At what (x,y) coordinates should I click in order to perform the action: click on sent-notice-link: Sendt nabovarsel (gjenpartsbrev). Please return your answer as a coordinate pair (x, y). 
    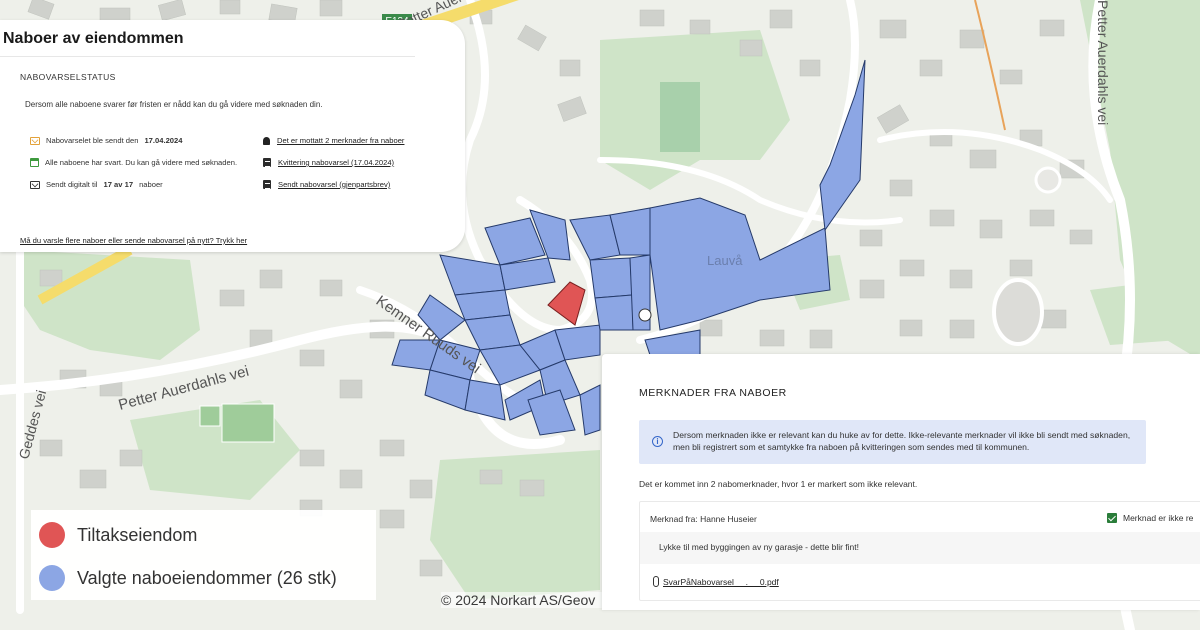
    Looking at the image, I should click on (334, 184).